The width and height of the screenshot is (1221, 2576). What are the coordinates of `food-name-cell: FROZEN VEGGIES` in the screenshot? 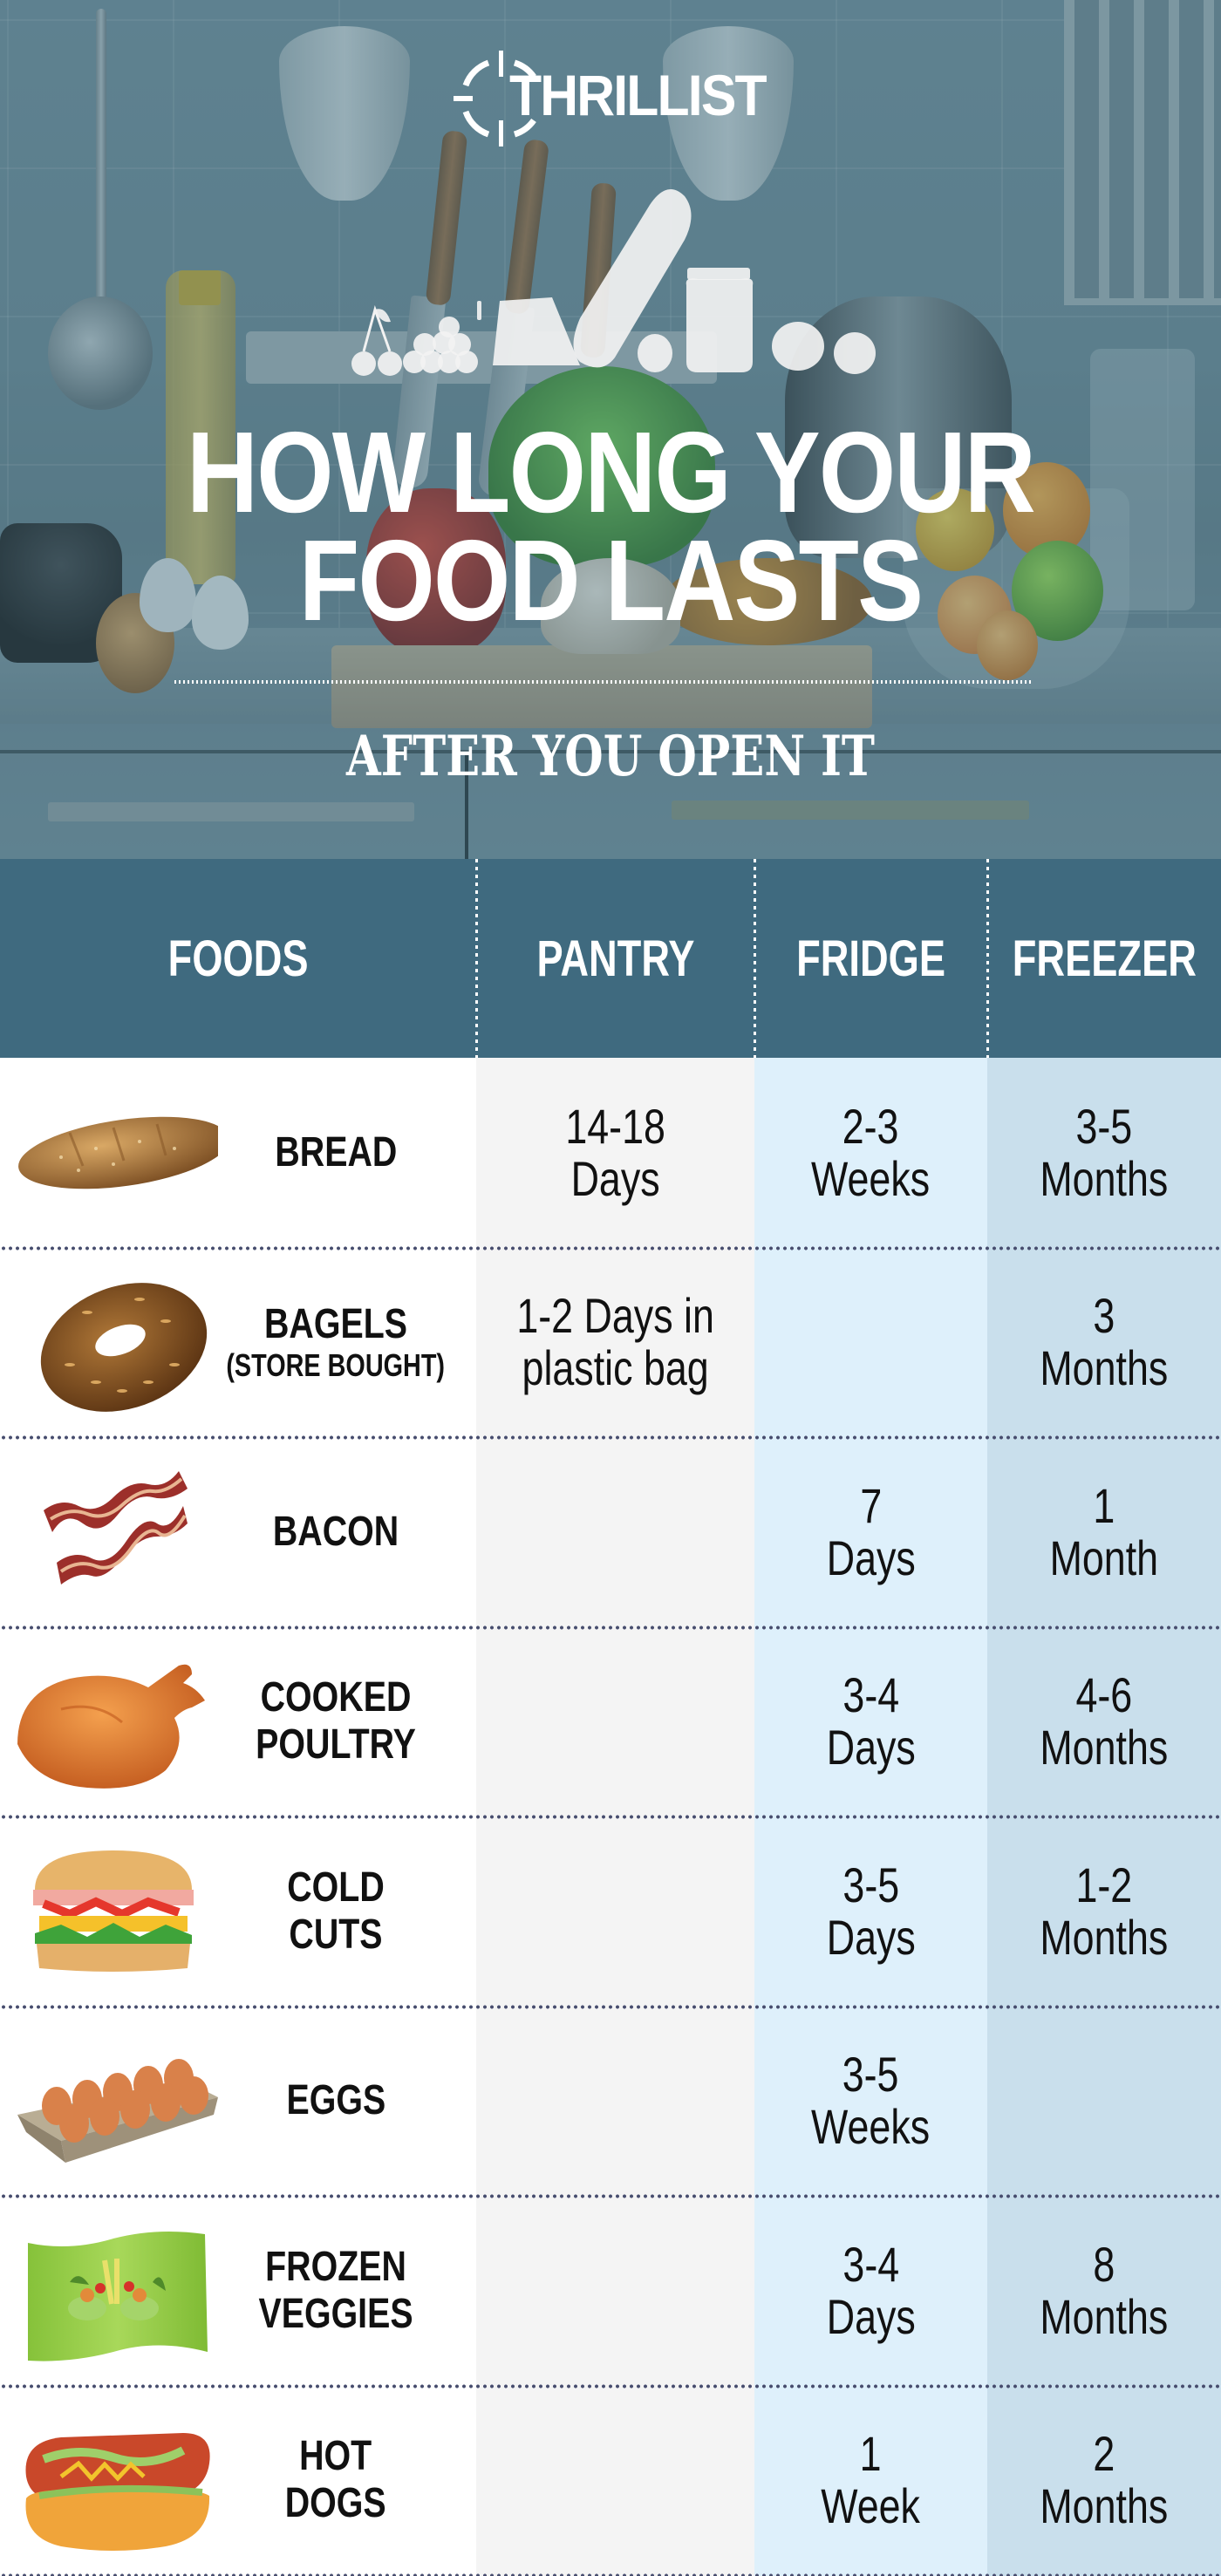 It's located at (335, 2291).